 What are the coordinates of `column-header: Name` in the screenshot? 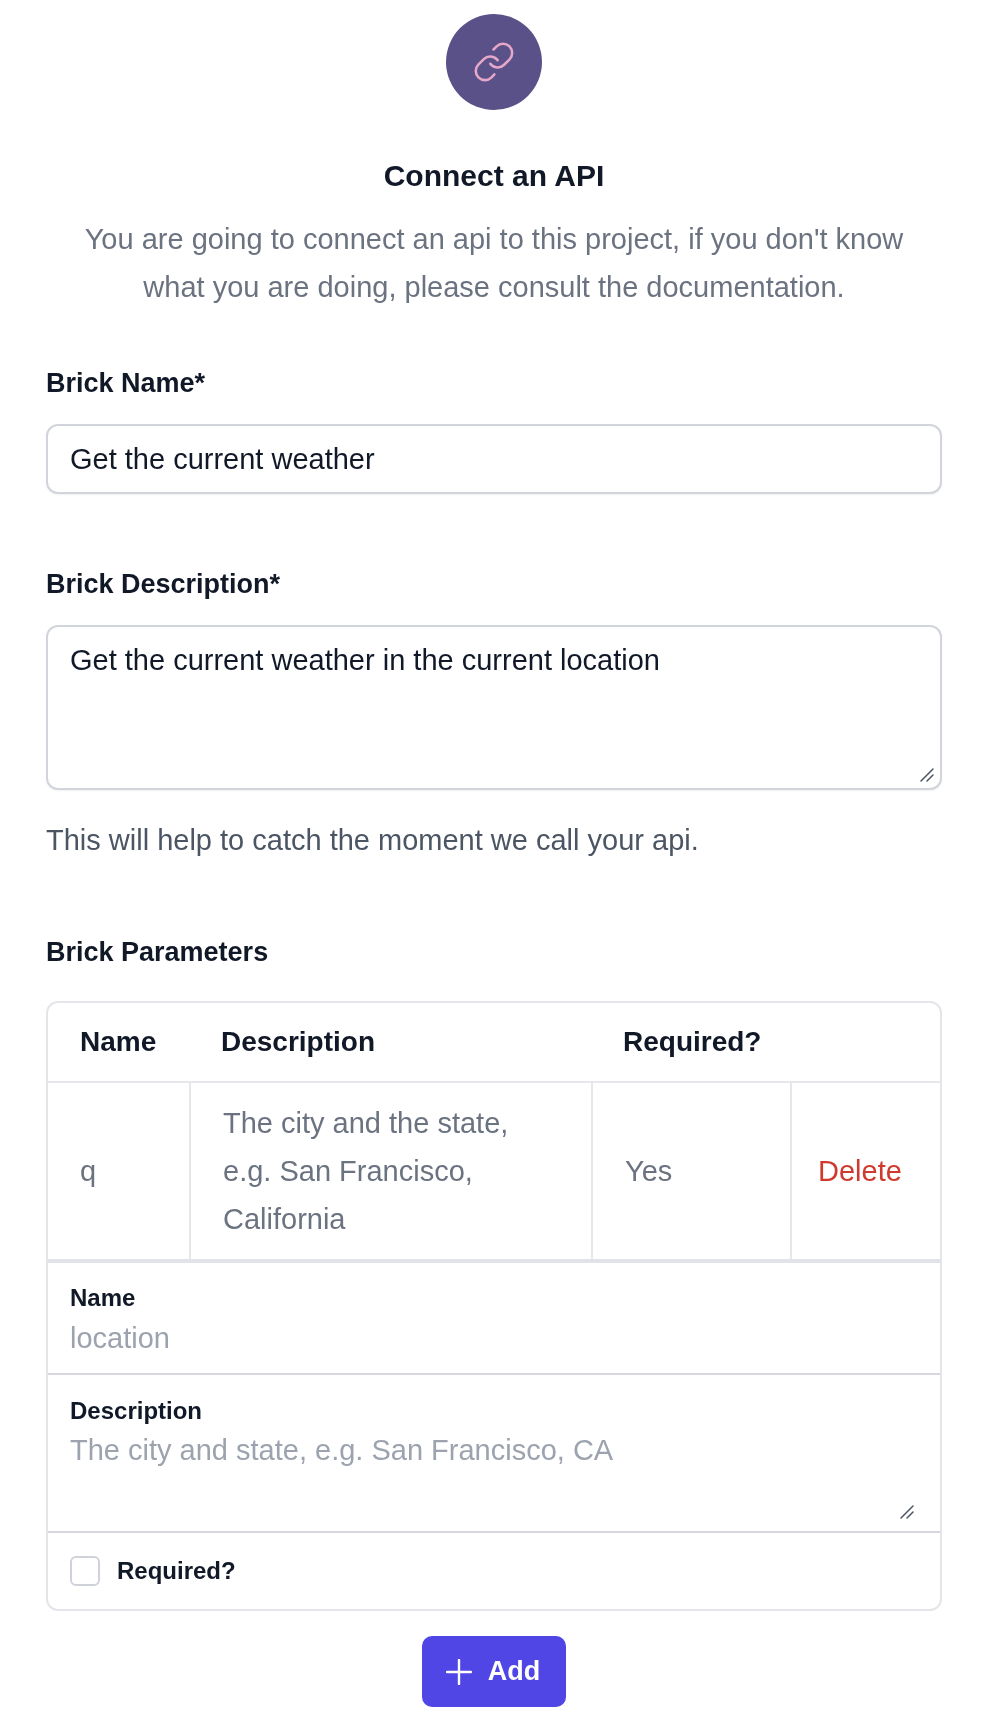 It's located at (118, 1042).